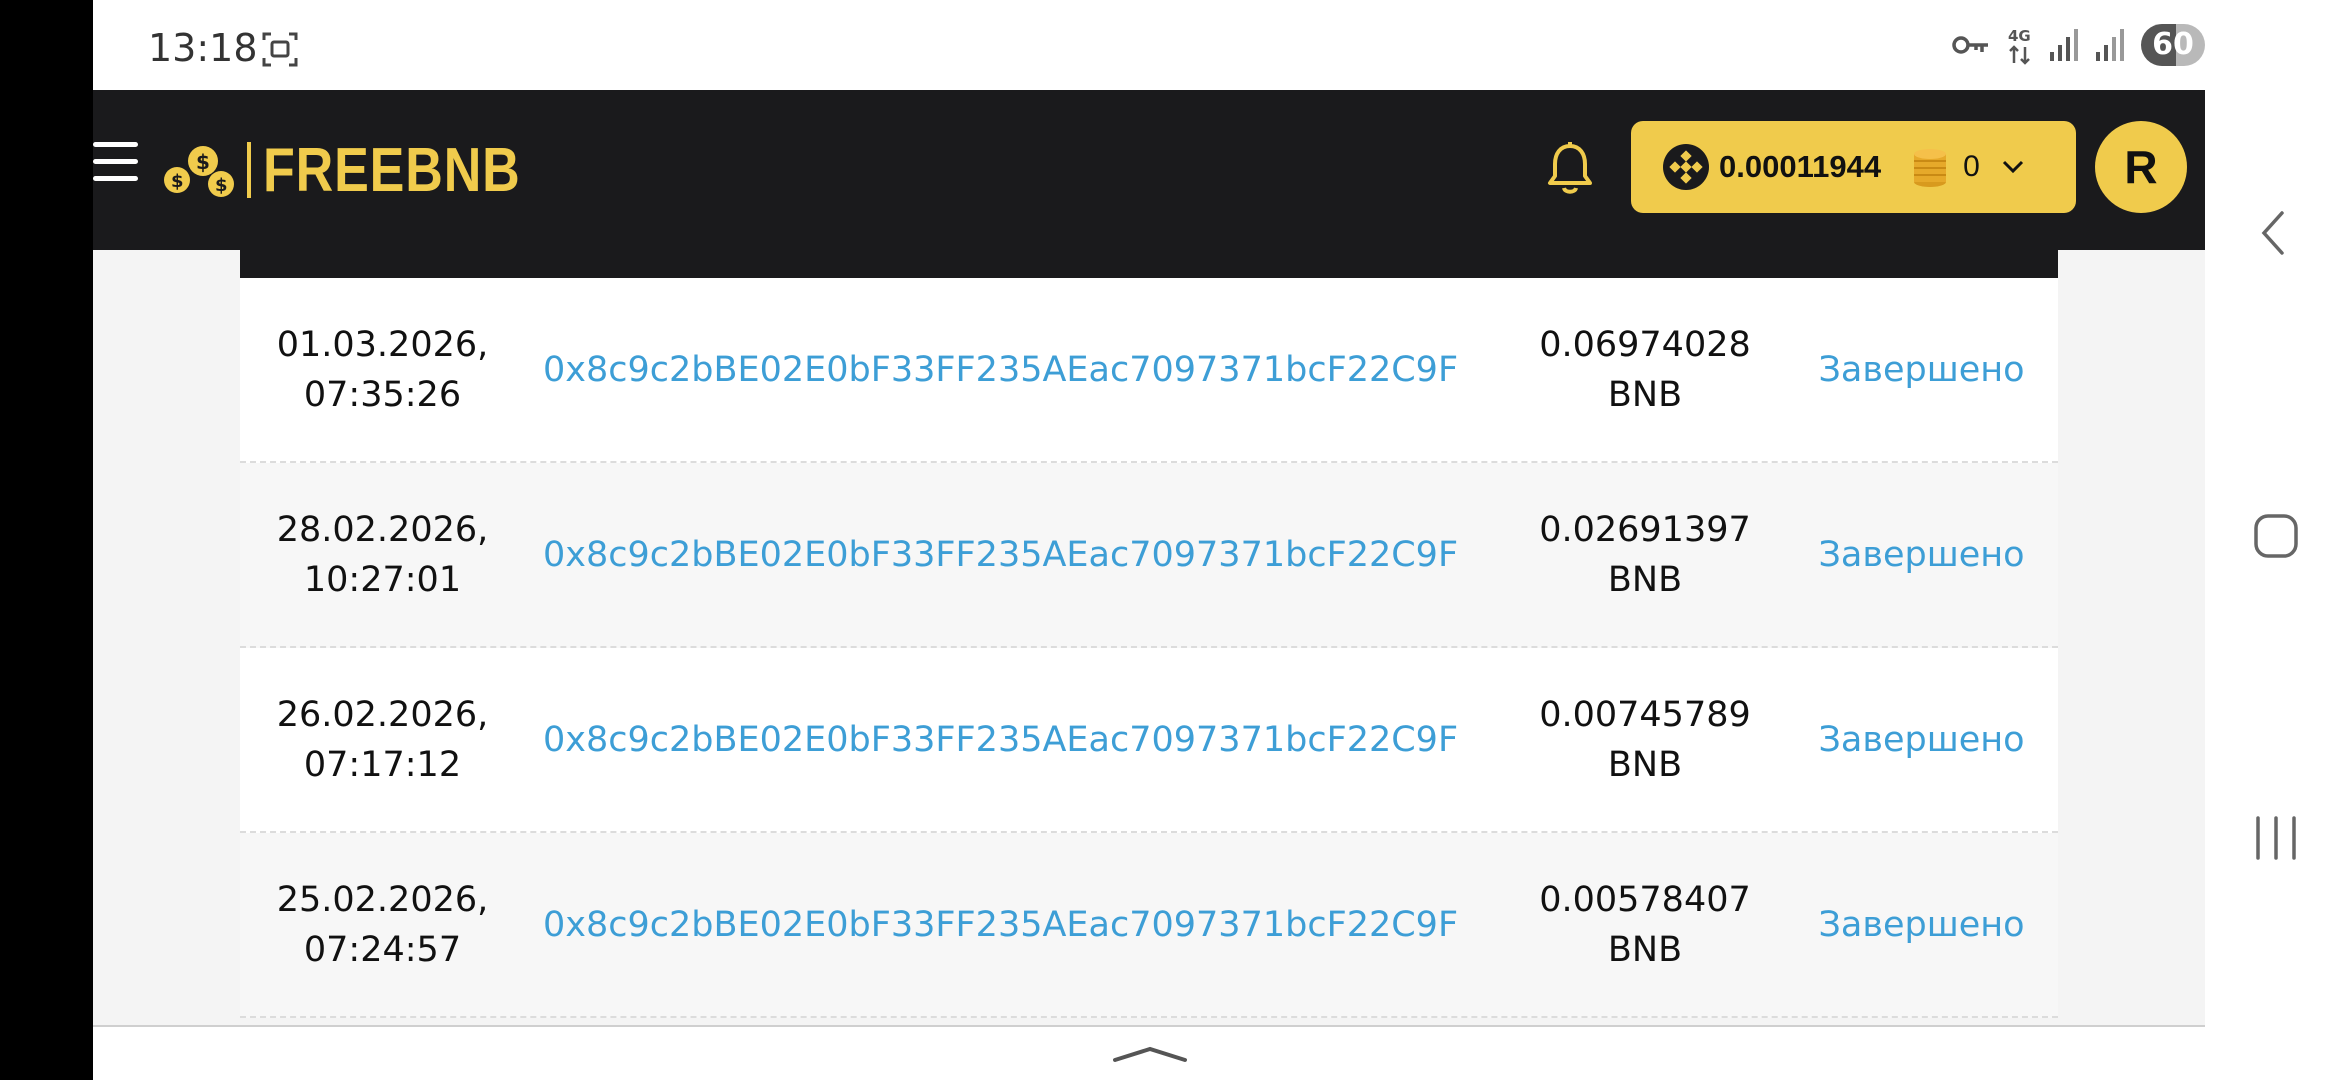 Image resolution: width=2340 pixels, height=1080 pixels. Describe the element at coordinates (115, 162) in the screenshot. I see `menu-icon` at that location.